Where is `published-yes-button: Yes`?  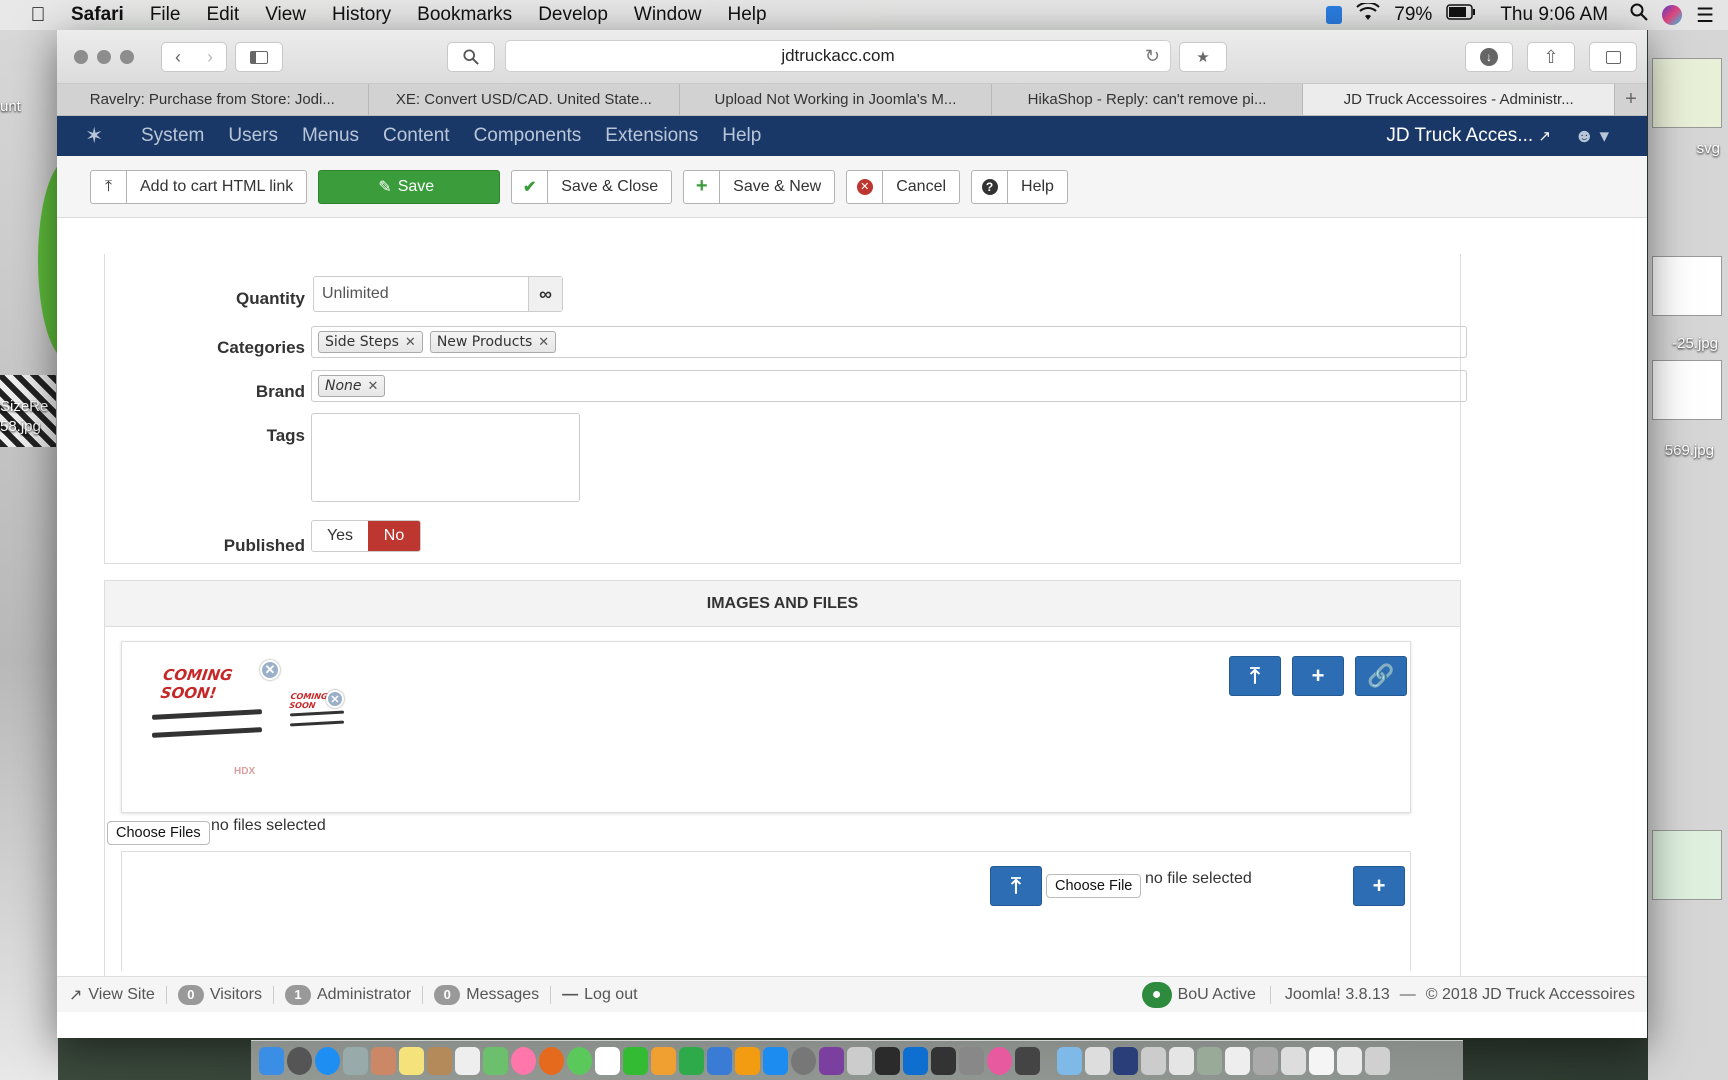 published-yes-button: Yes is located at coordinates (340, 536).